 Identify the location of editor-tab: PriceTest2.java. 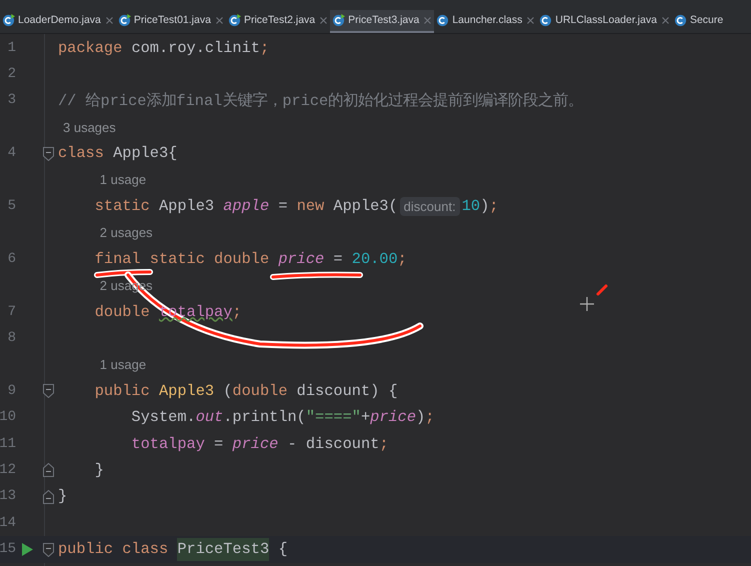
(278, 21).